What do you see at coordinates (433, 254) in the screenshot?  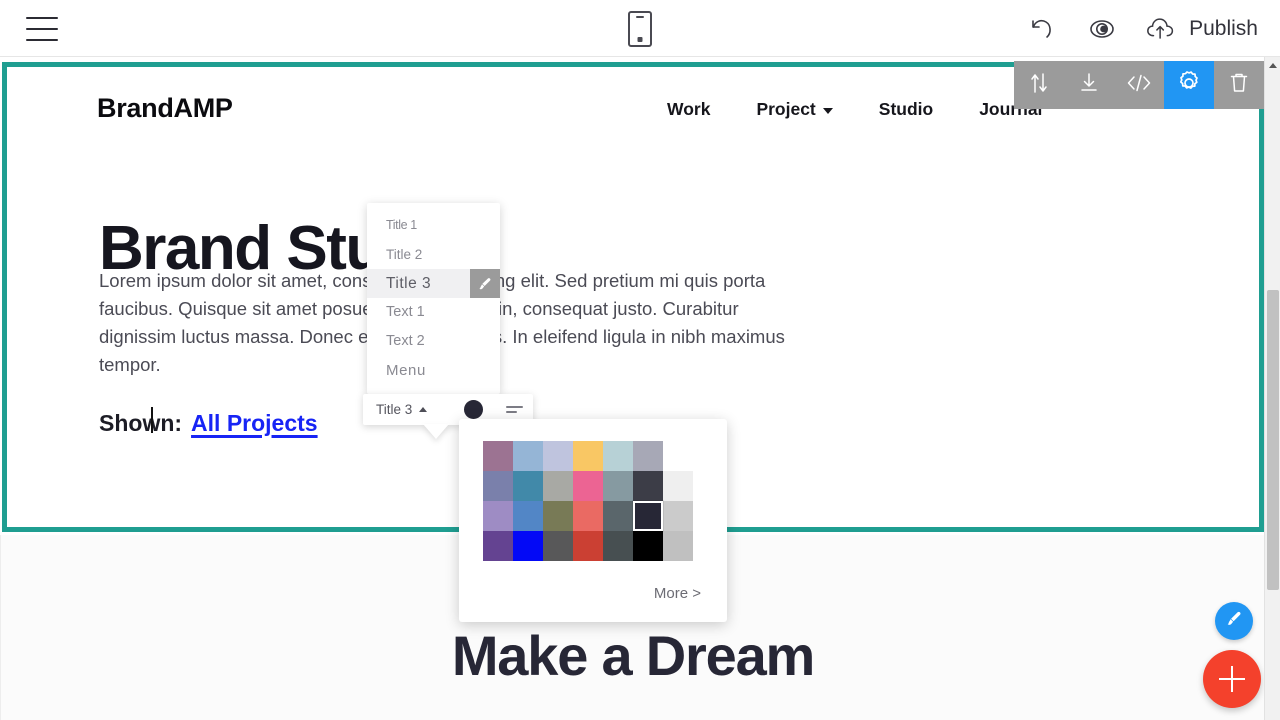 I see `type-option-title-2: Title 2` at bounding box center [433, 254].